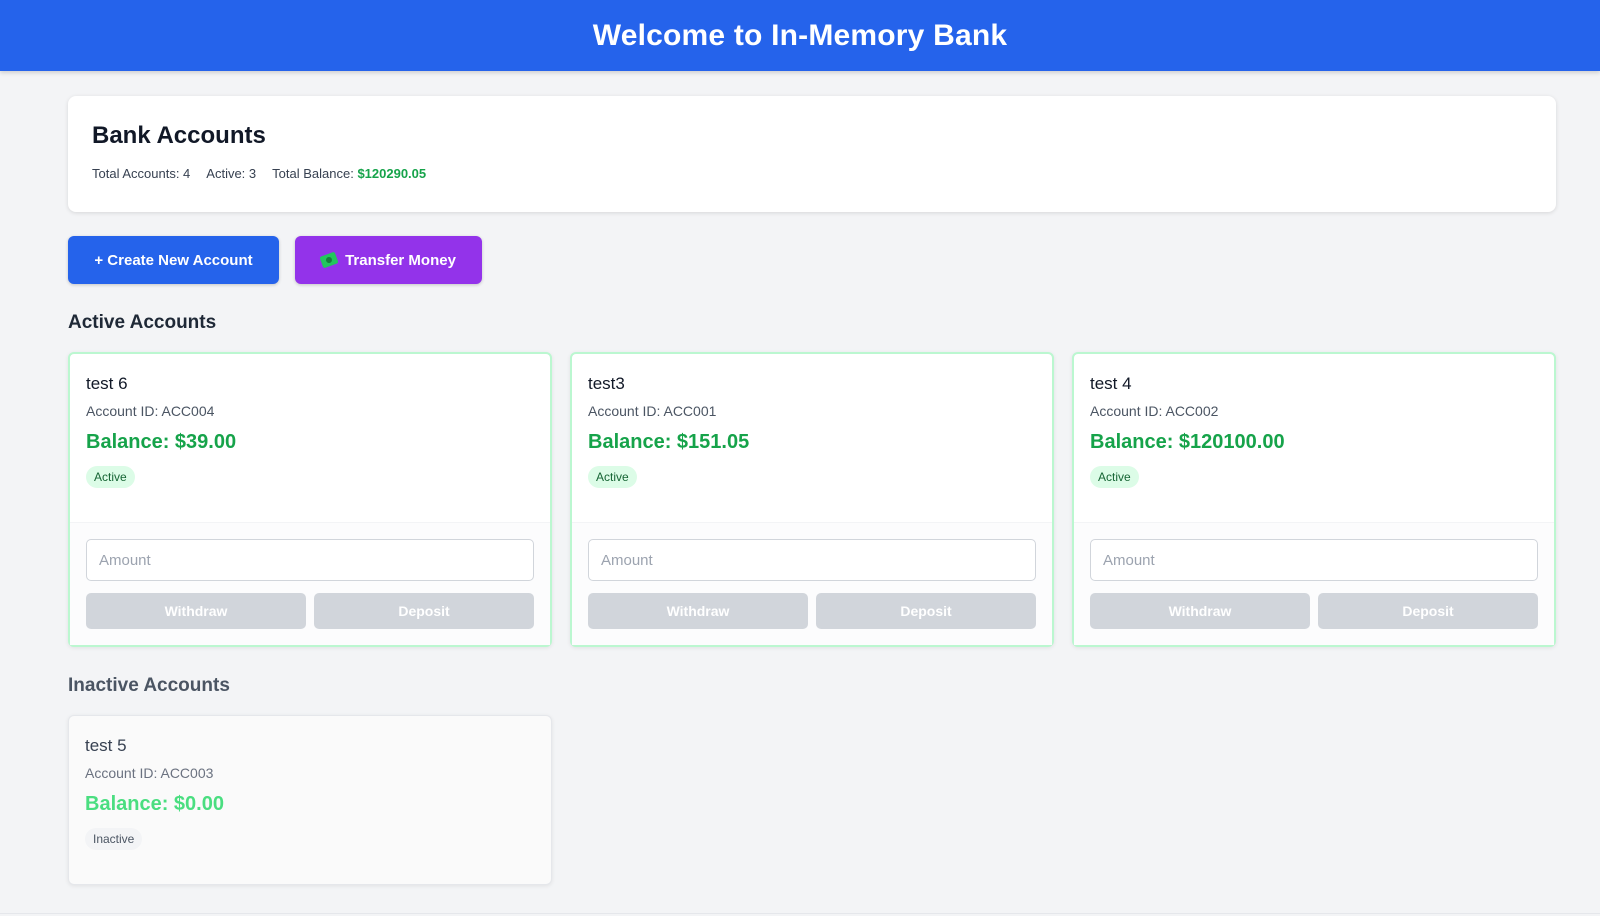 Image resolution: width=1600 pixels, height=916 pixels. Describe the element at coordinates (154, 804) in the screenshot. I see `account-balance: Balance: $0.00` at that location.